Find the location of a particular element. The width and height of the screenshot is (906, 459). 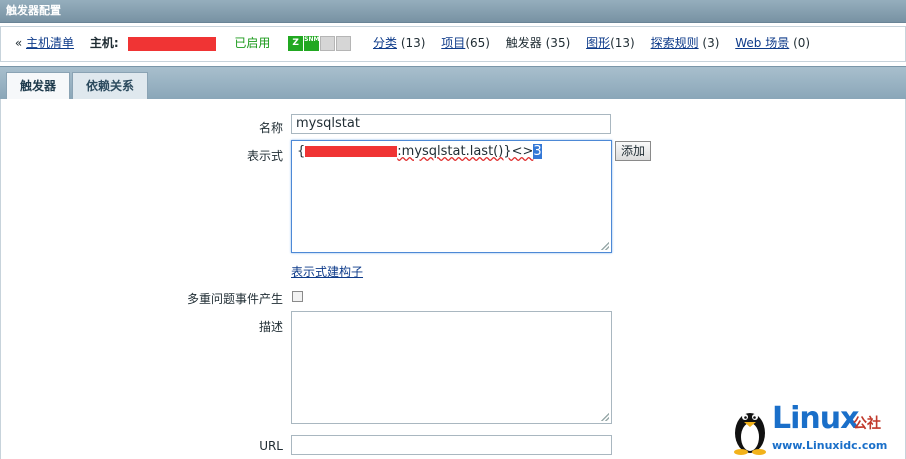

host-status: 已启用 is located at coordinates (252, 43).